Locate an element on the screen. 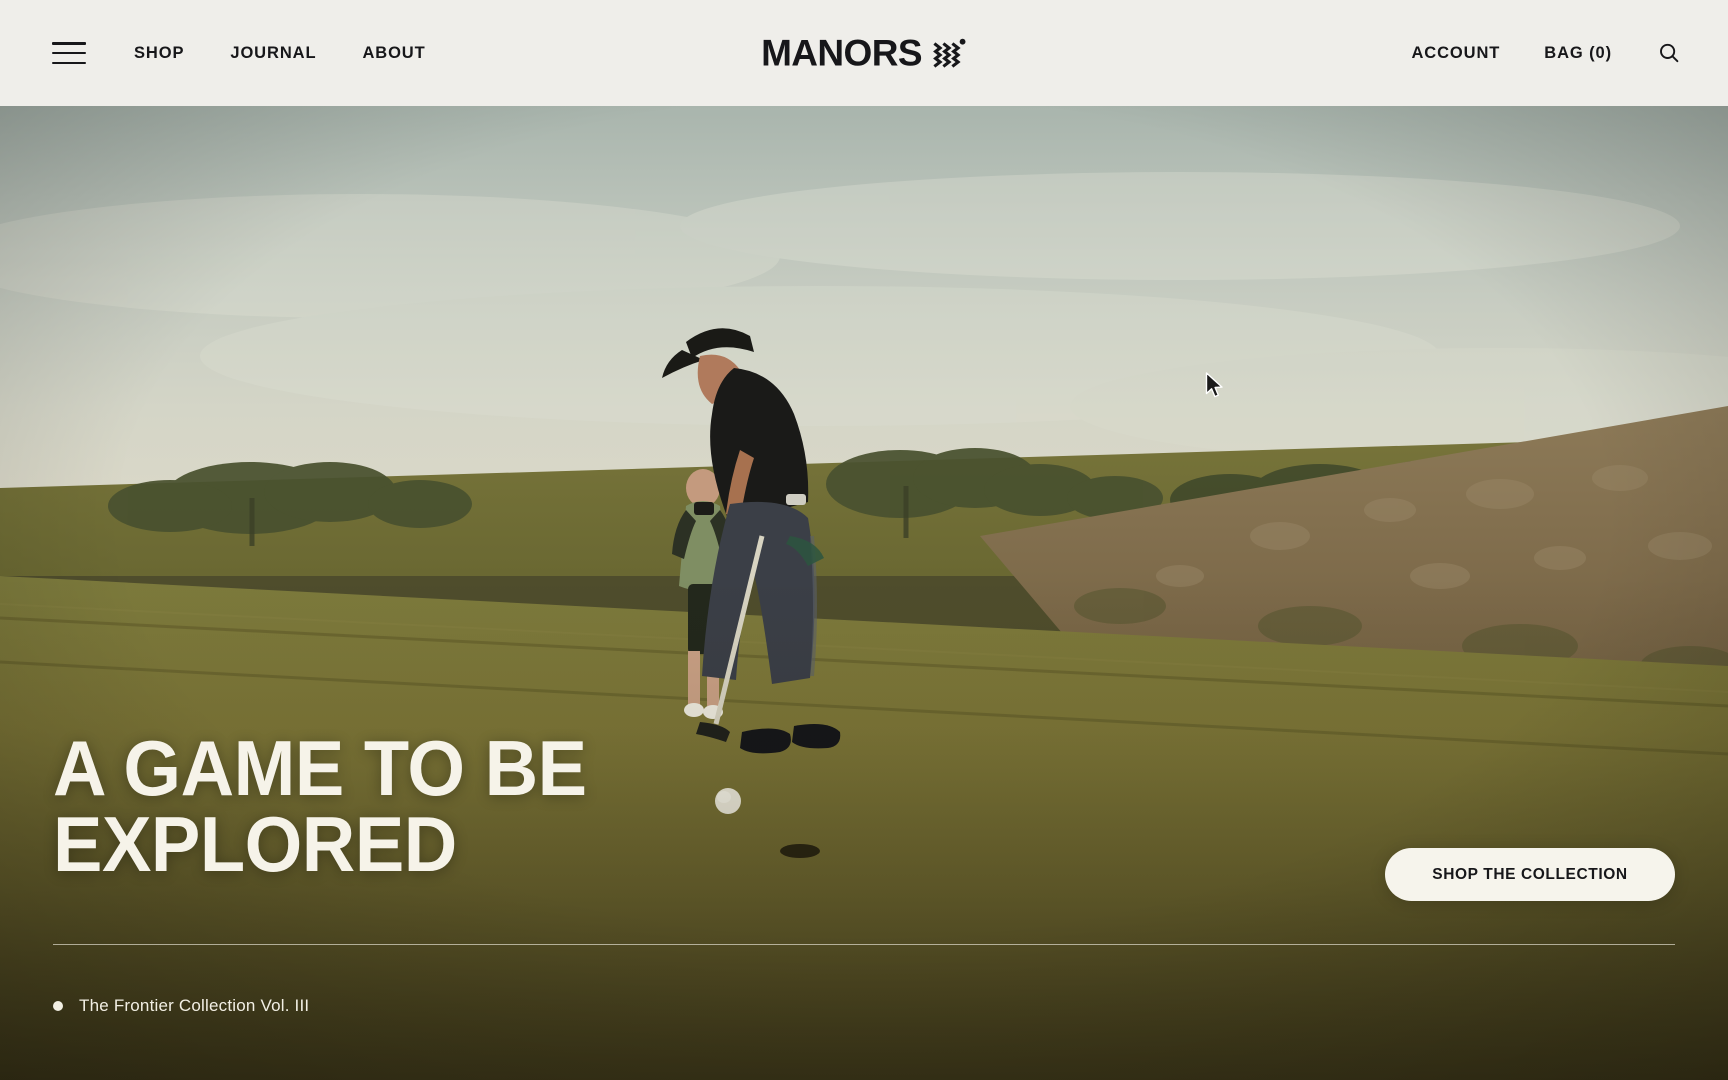 The image size is (1728, 1080). primary-nav-right: ACCOUNT BAG (0) is located at coordinates (1546, 53).